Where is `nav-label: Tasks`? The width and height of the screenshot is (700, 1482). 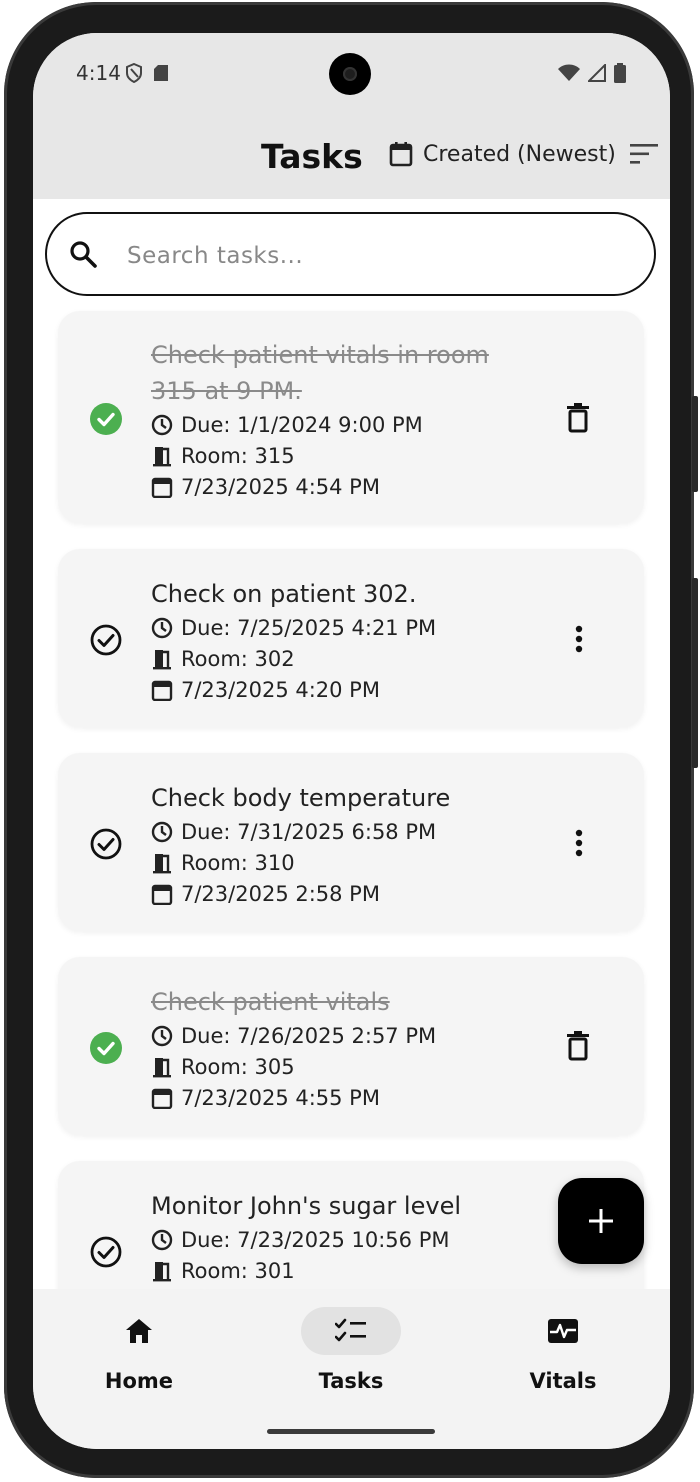
nav-label: Tasks is located at coordinates (351, 1381).